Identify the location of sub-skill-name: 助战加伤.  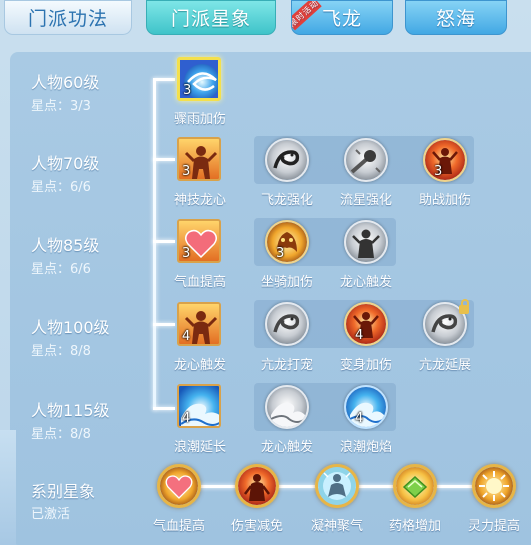
(444, 200).